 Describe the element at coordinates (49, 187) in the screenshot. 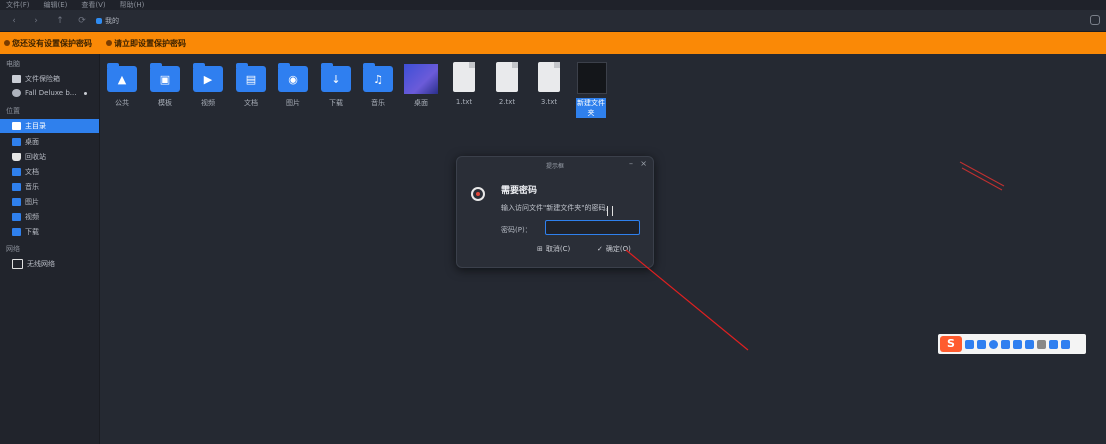

I see `sidebar-item-music: 音乐` at that location.